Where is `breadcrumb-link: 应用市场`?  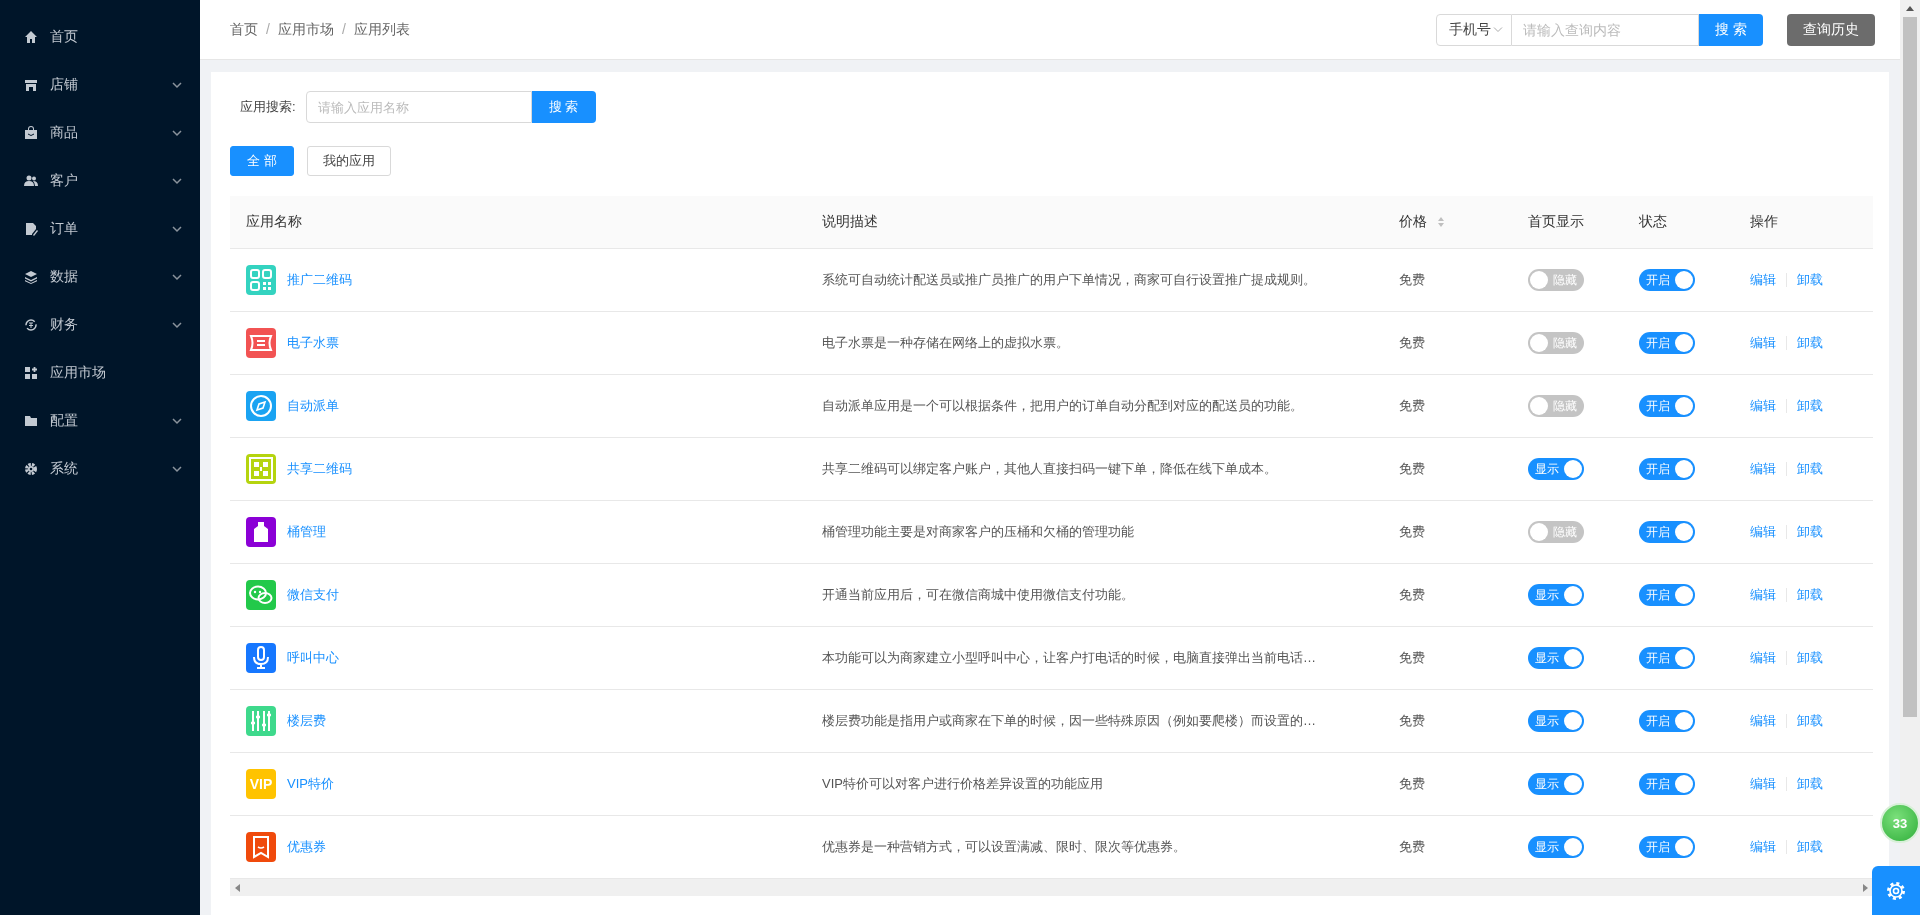
breadcrumb-link: 应用市场 is located at coordinates (305, 29).